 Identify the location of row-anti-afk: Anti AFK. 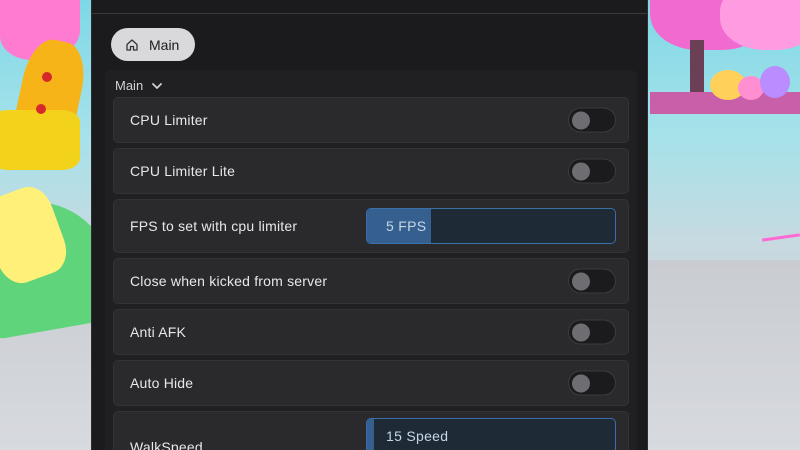
(371, 332).